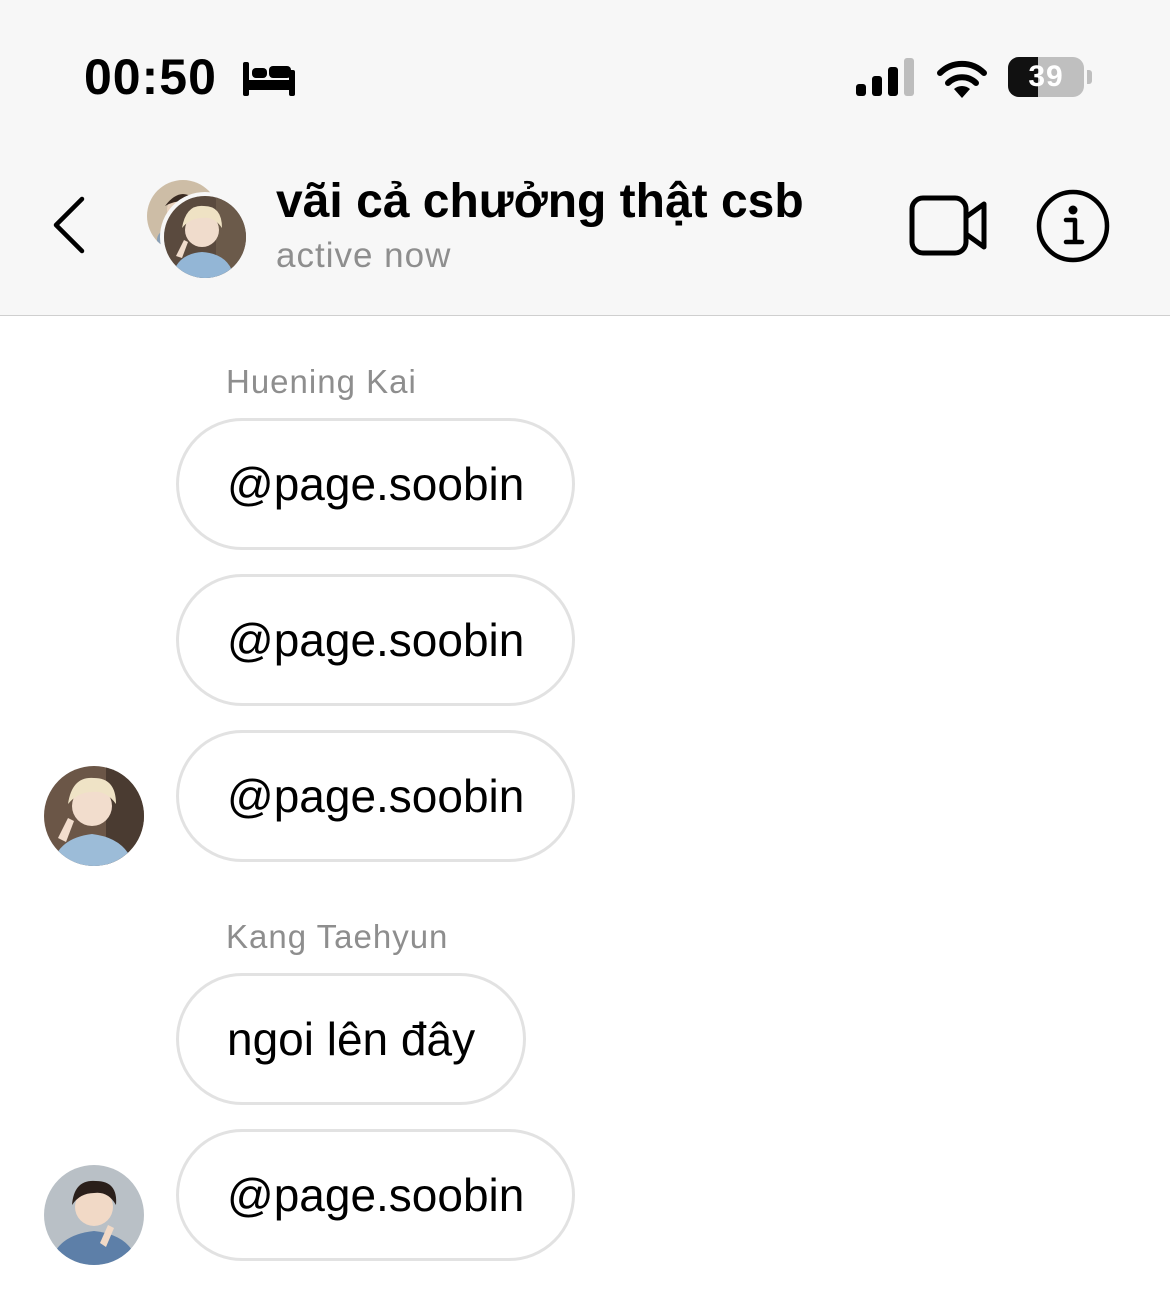 The image size is (1170, 1292). I want to click on battery-indicator: 39, so click(1046, 77).